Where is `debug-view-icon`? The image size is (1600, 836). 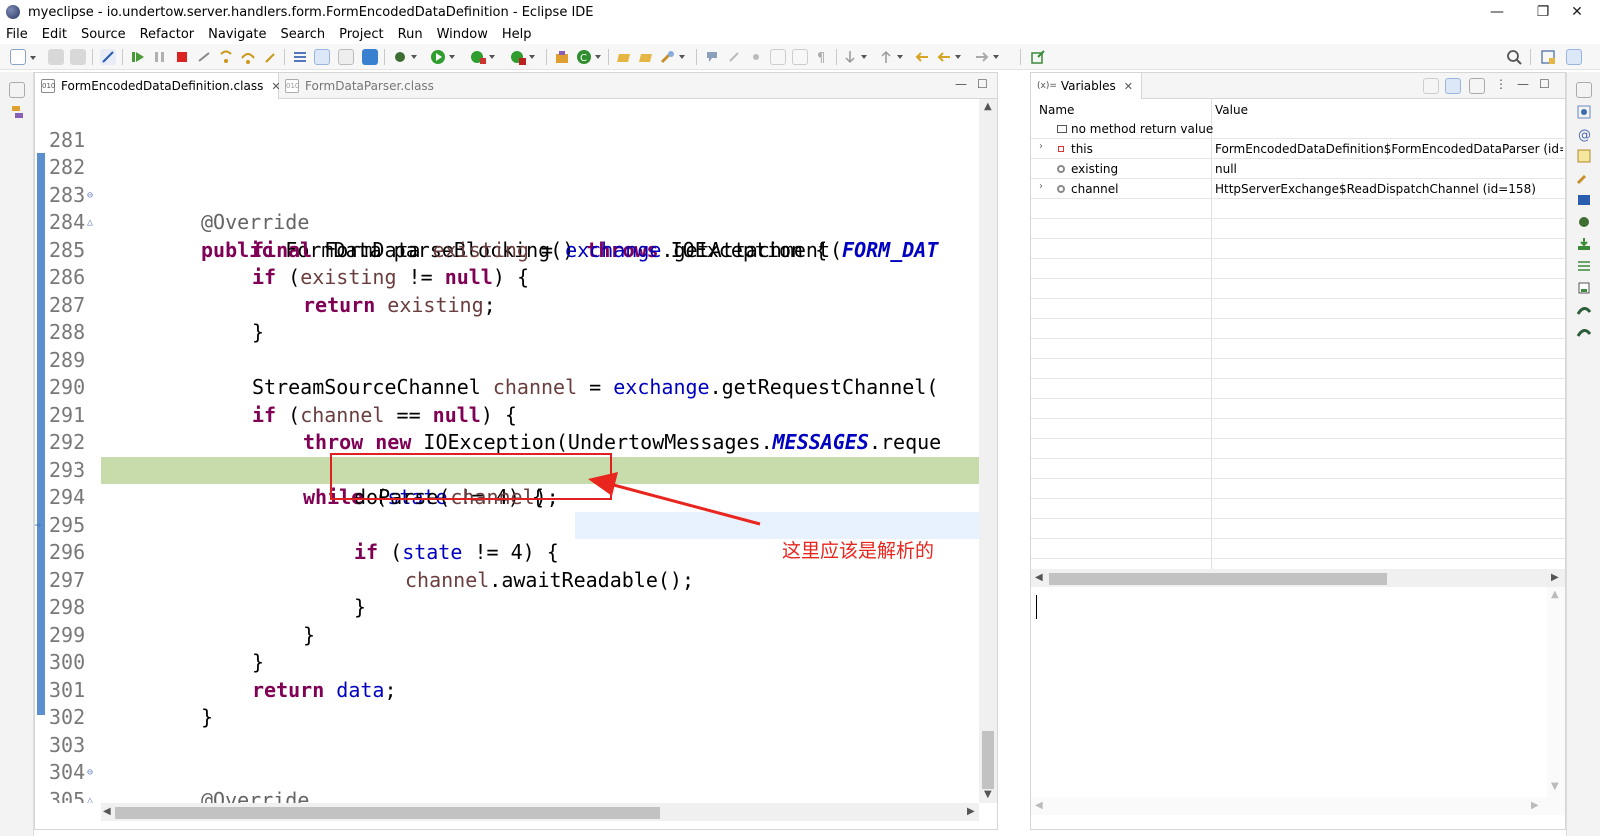 debug-view-icon is located at coordinates (1584, 178).